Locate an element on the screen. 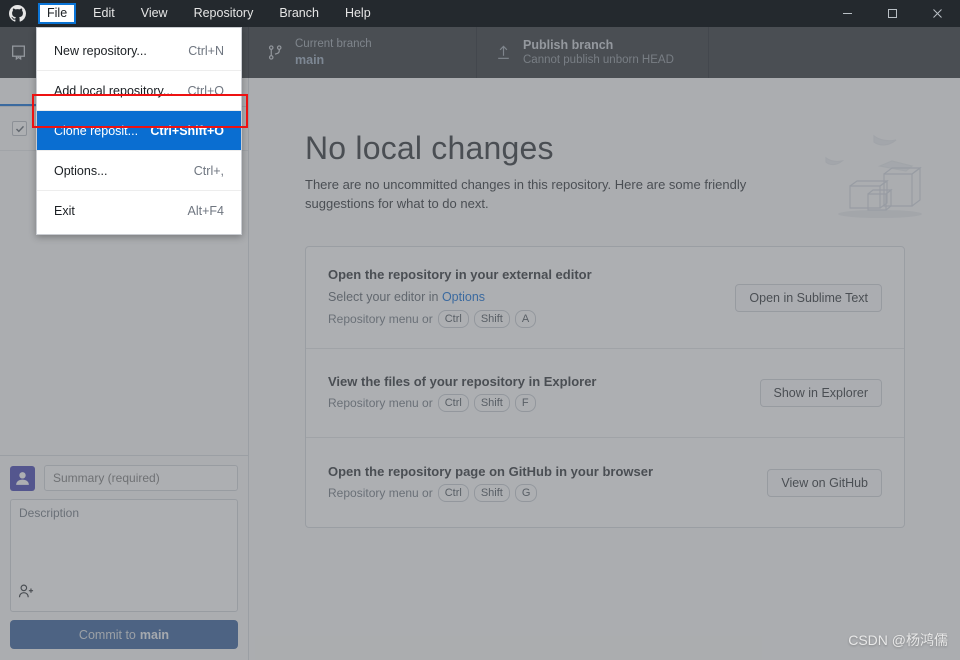  commit-button-branch: main is located at coordinates (154, 634).